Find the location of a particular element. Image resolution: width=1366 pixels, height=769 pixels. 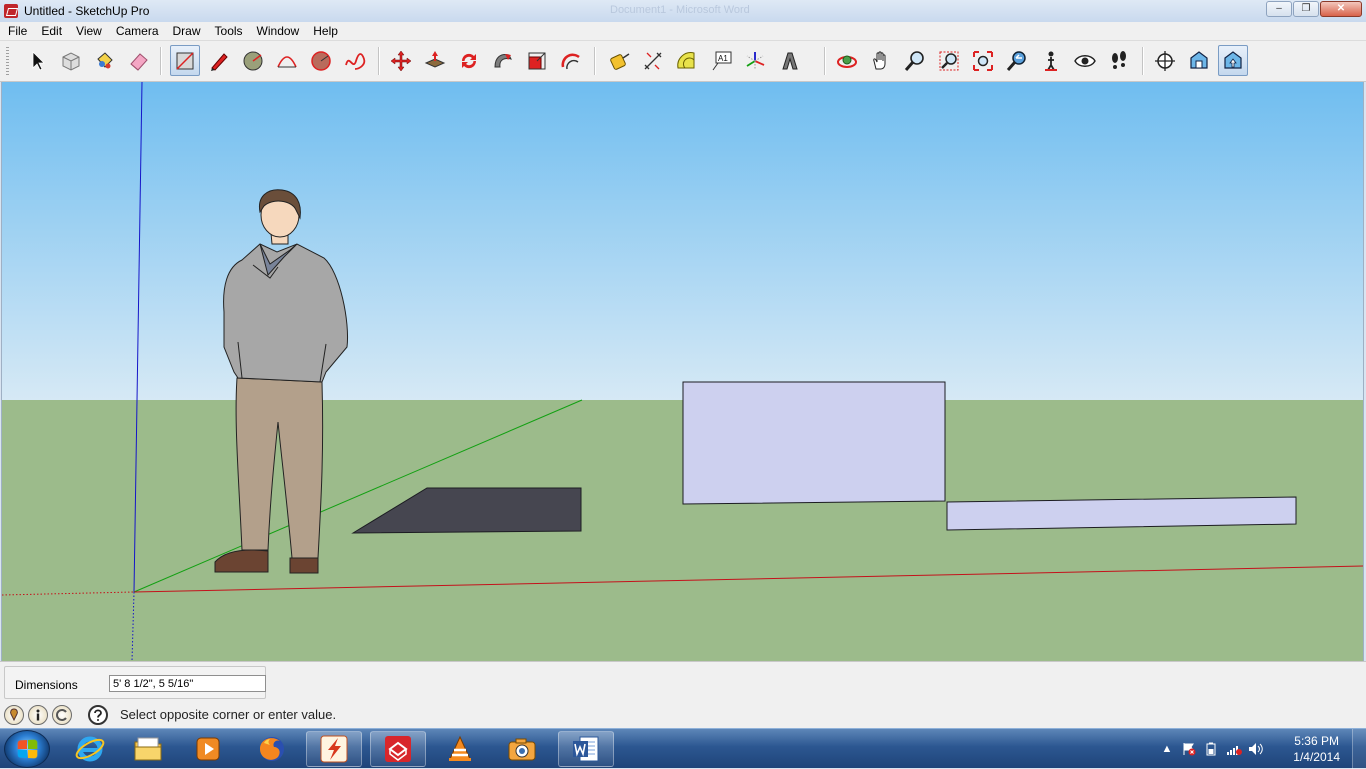

rotate-tool-button is located at coordinates (469, 60).